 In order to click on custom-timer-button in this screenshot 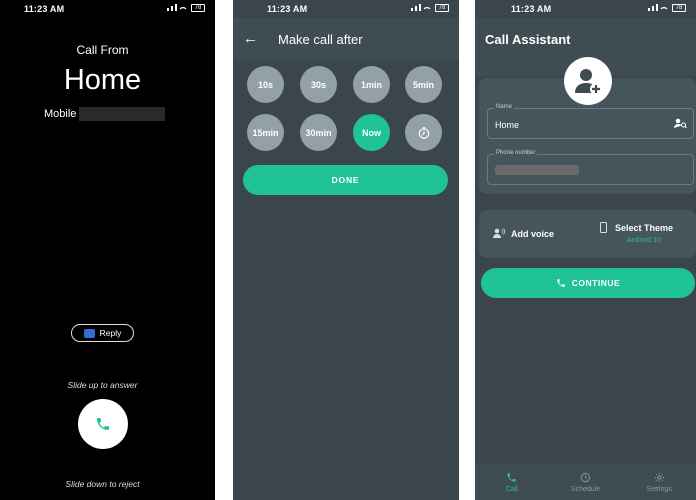, I will do `click(423, 132)`.